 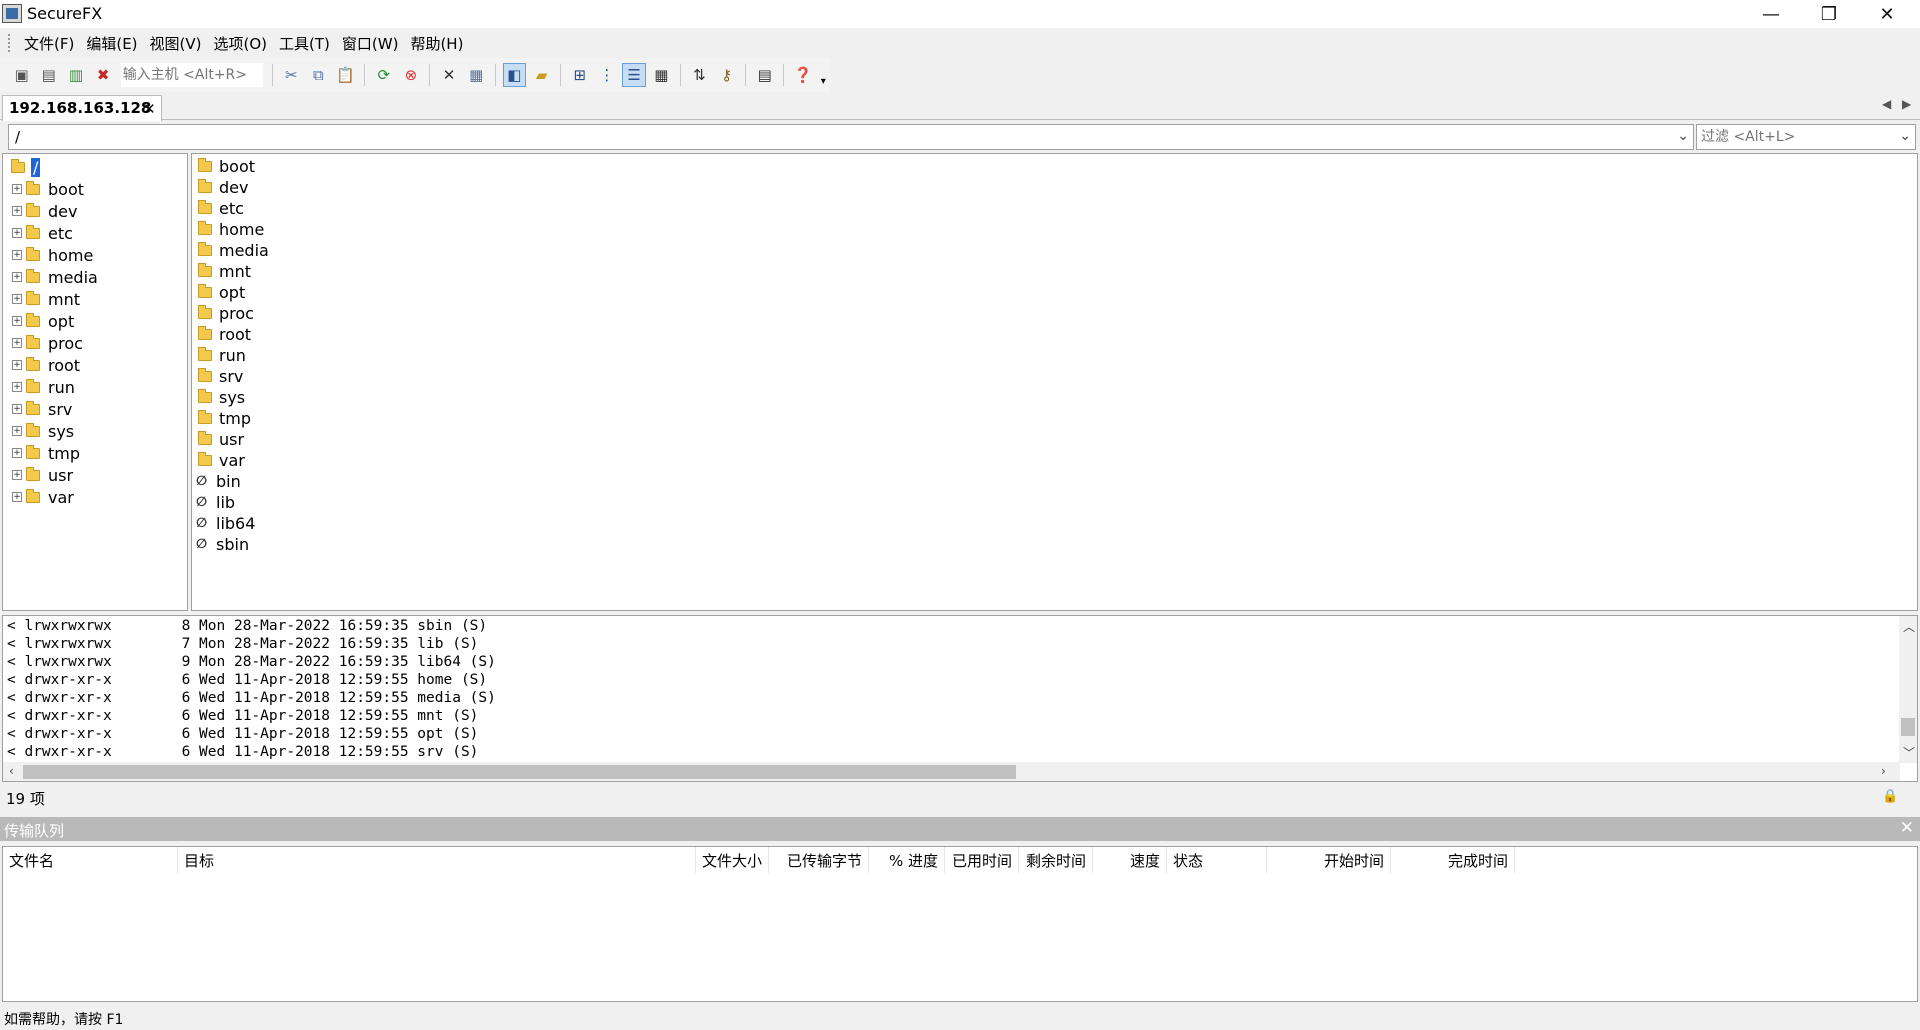 What do you see at coordinates (95, 409) in the screenshot?
I see `tree-item-srv: + srv` at bounding box center [95, 409].